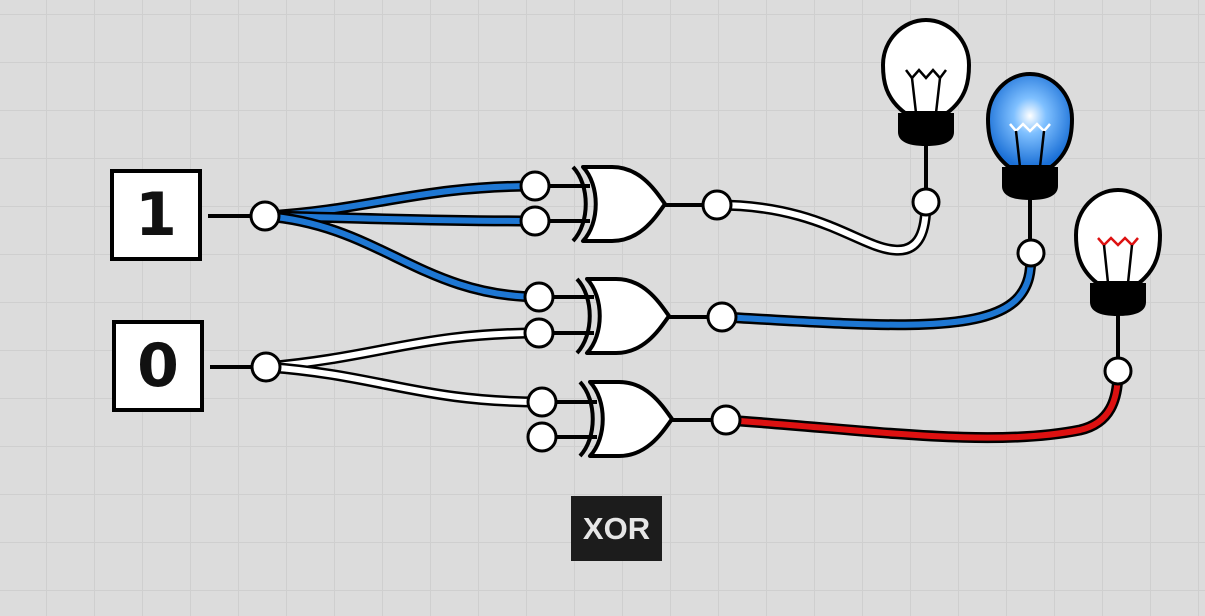 This screenshot has width=1205, height=616. What do you see at coordinates (924, 407) in the screenshot?
I see `wire-gate3-bulb3` at bounding box center [924, 407].